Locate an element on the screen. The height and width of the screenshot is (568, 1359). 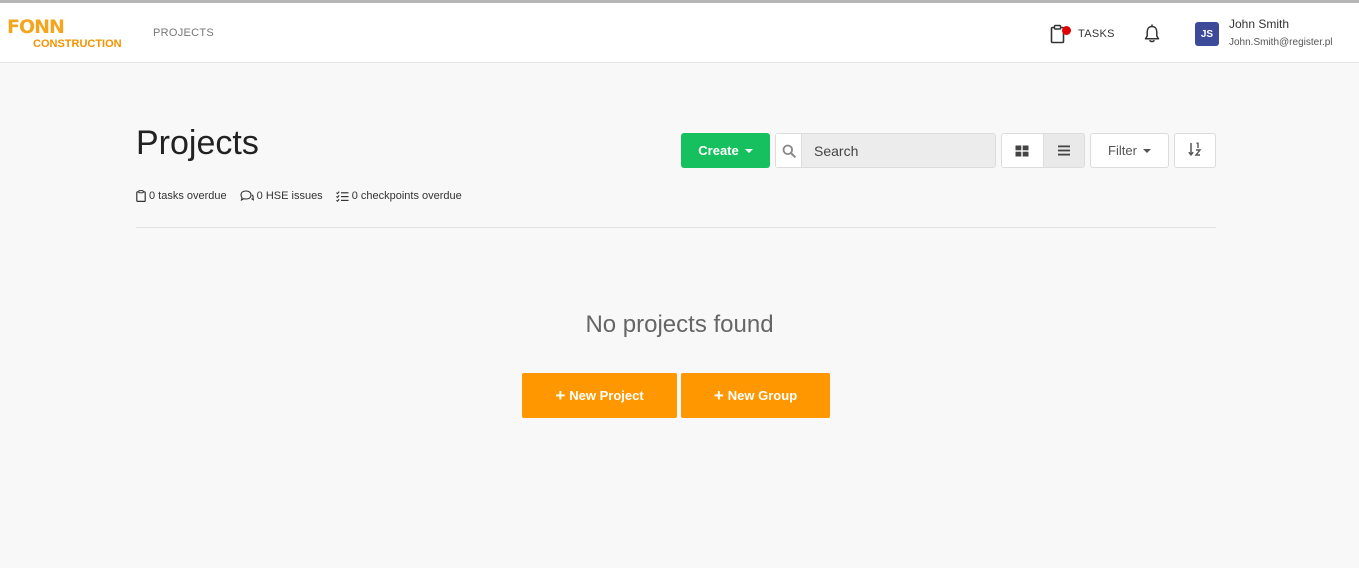
sort-button is located at coordinates (1195, 150).